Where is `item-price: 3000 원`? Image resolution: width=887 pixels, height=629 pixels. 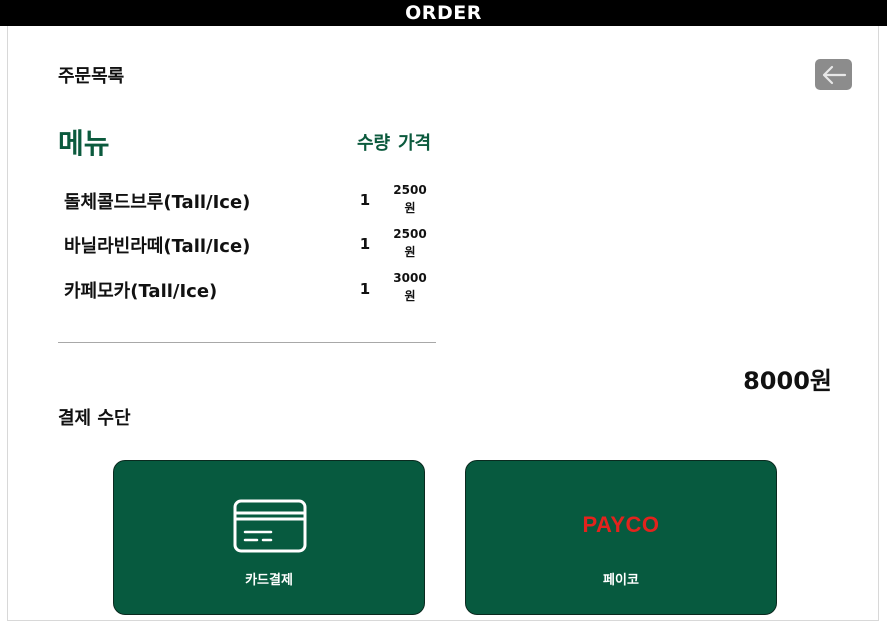 item-price: 3000 원 is located at coordinates (410, 287).